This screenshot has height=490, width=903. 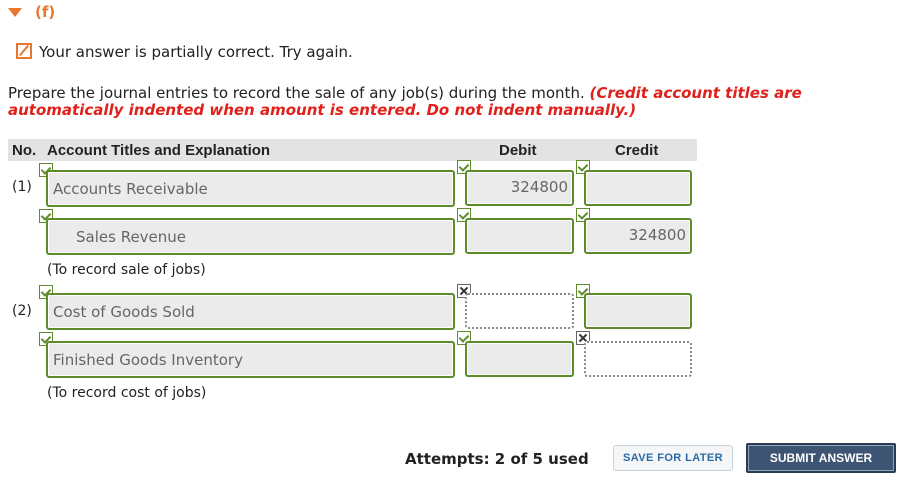 What do you see at coordinates (126, 270) in the screenshot?
I see `entry-explanation: (To record sale of jobs)` at bounding box center [126, 270].